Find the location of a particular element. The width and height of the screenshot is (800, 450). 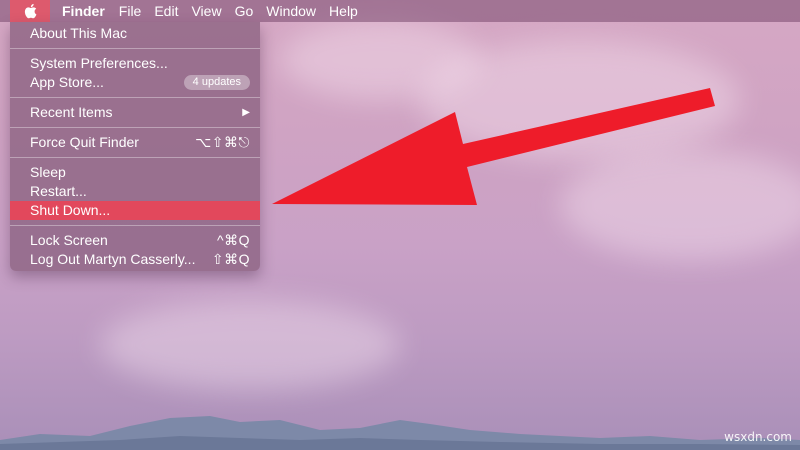

menu-item-log-out: Log Out Martyn Casserly... ⇧⌘Q is located at coordinates (135, 259).